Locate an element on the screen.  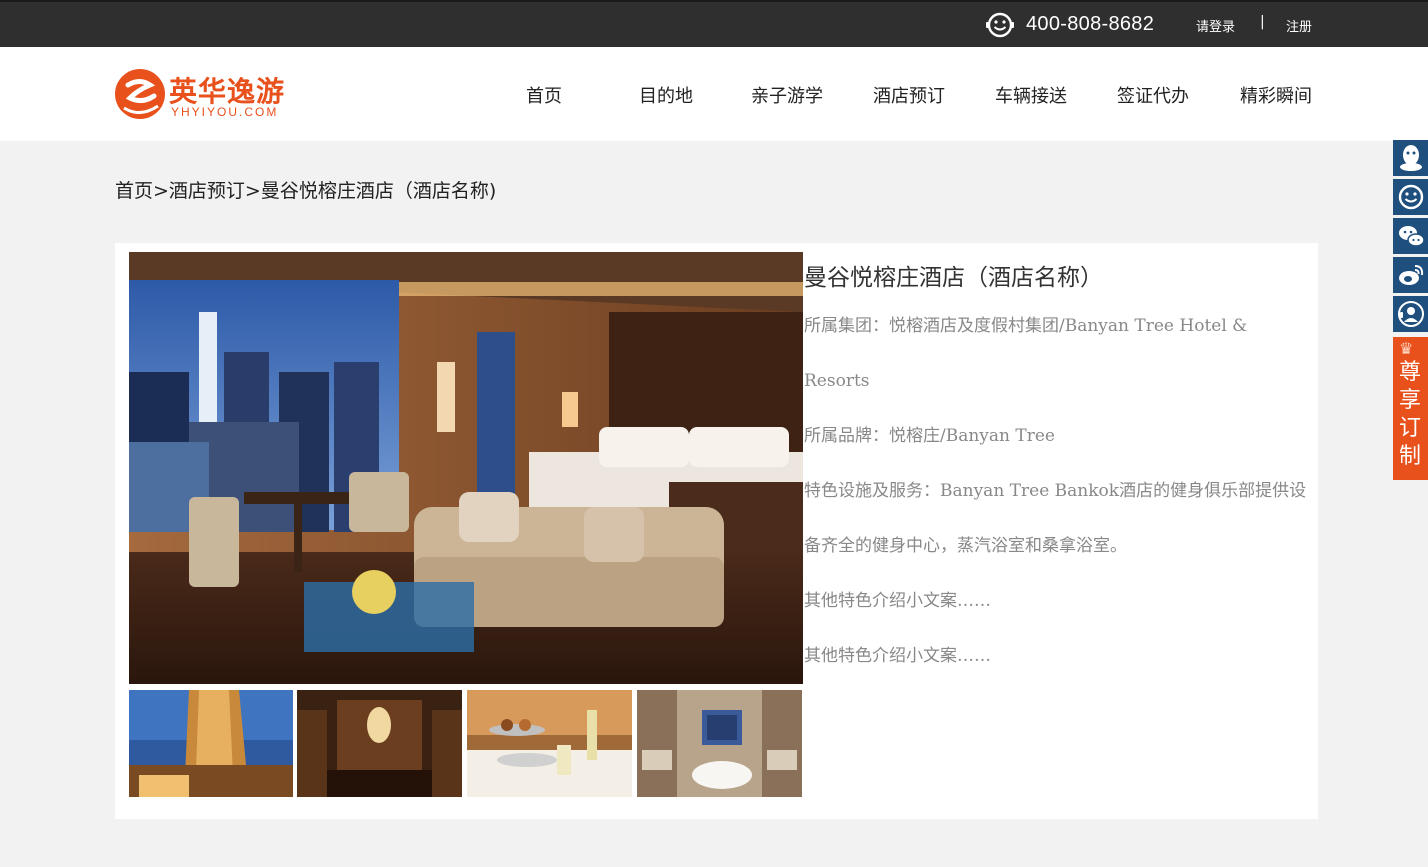
login-link: 请登录 is located at coordinates (1215, 25).